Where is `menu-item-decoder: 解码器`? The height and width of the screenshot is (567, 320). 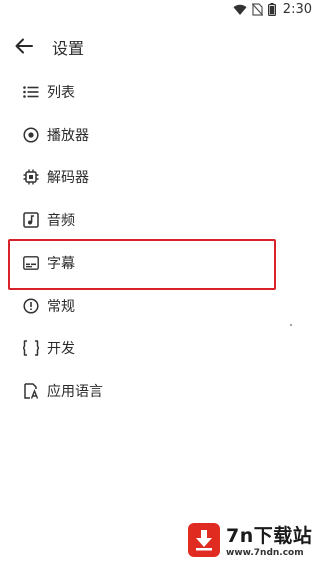
menu-item-decoder: 解码器 is located at coordinates (150, 177).